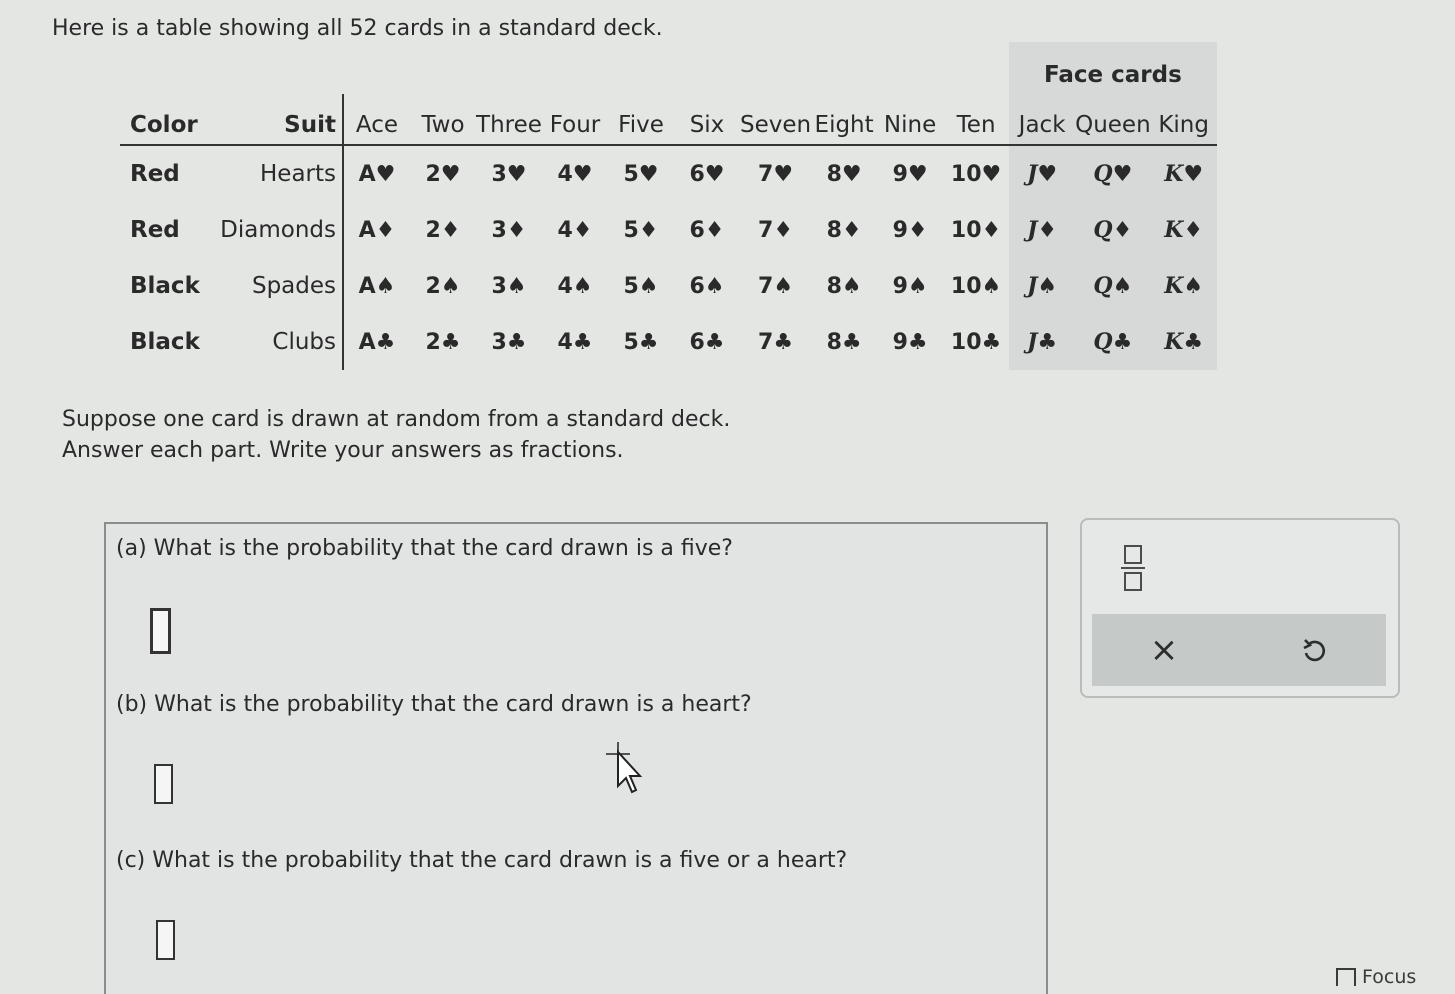  I want to click on rank-header: Three, so click(509, 120).